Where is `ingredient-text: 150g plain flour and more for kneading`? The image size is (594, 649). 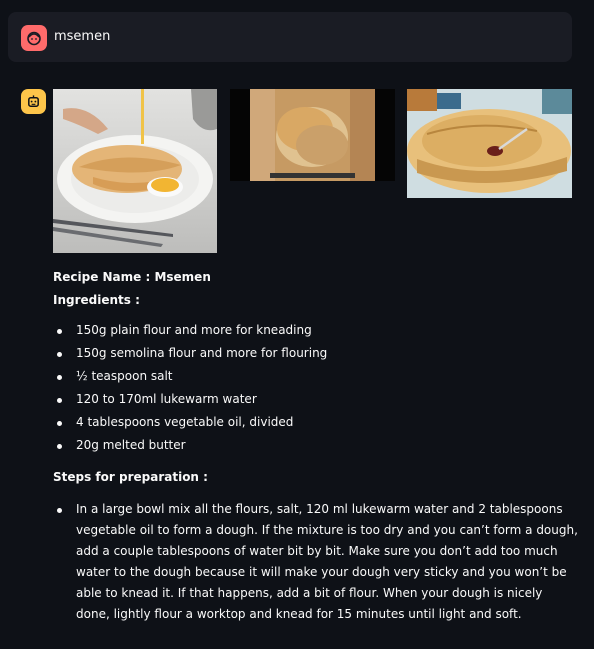 ingredient-text: 150g plain flour and more for kneading is located at coordinates (194, 330).